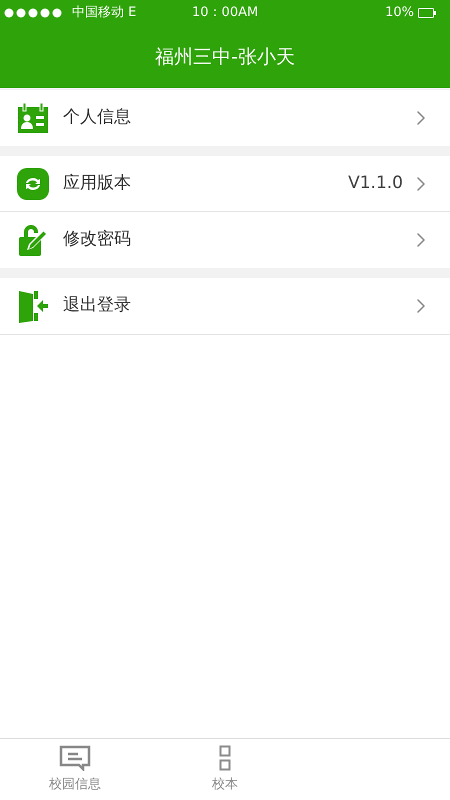 Image resolution: width=450 pixels, height=800 pixels. What do you see at coordinates (225, 57) in the screenshot?
I see `page-title: 福州三中-张小天` at bounding box center [225, 57].